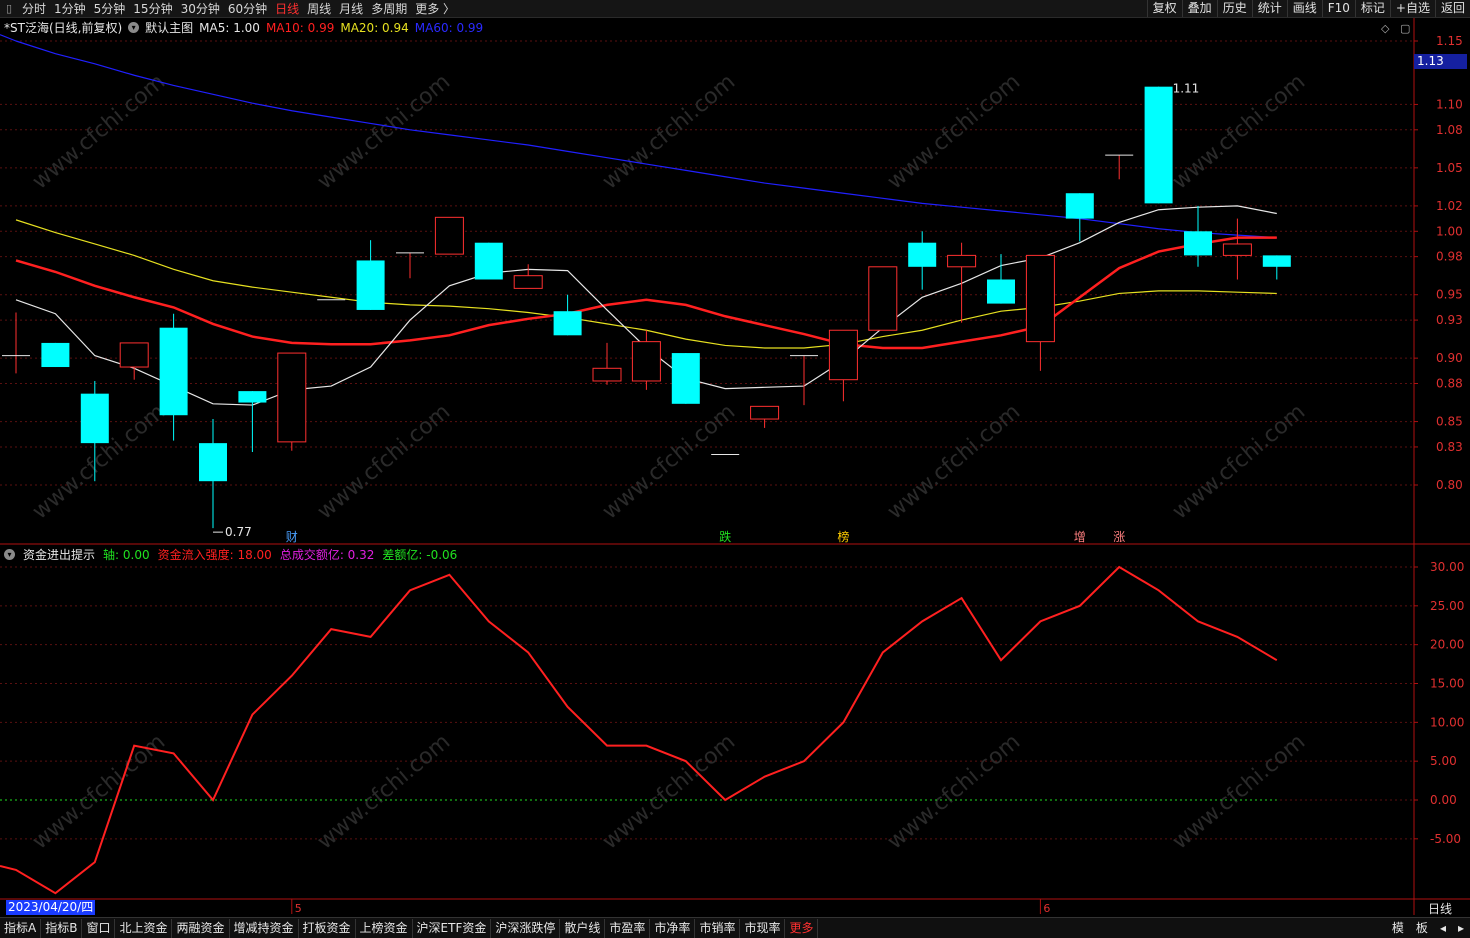 The height and width of the screenshot is (938, 1470). What do you see at coordinates (1449, 485) in the screenshot?
I see `y-tick-label: 0.80` at bounding box center [1449, 485].